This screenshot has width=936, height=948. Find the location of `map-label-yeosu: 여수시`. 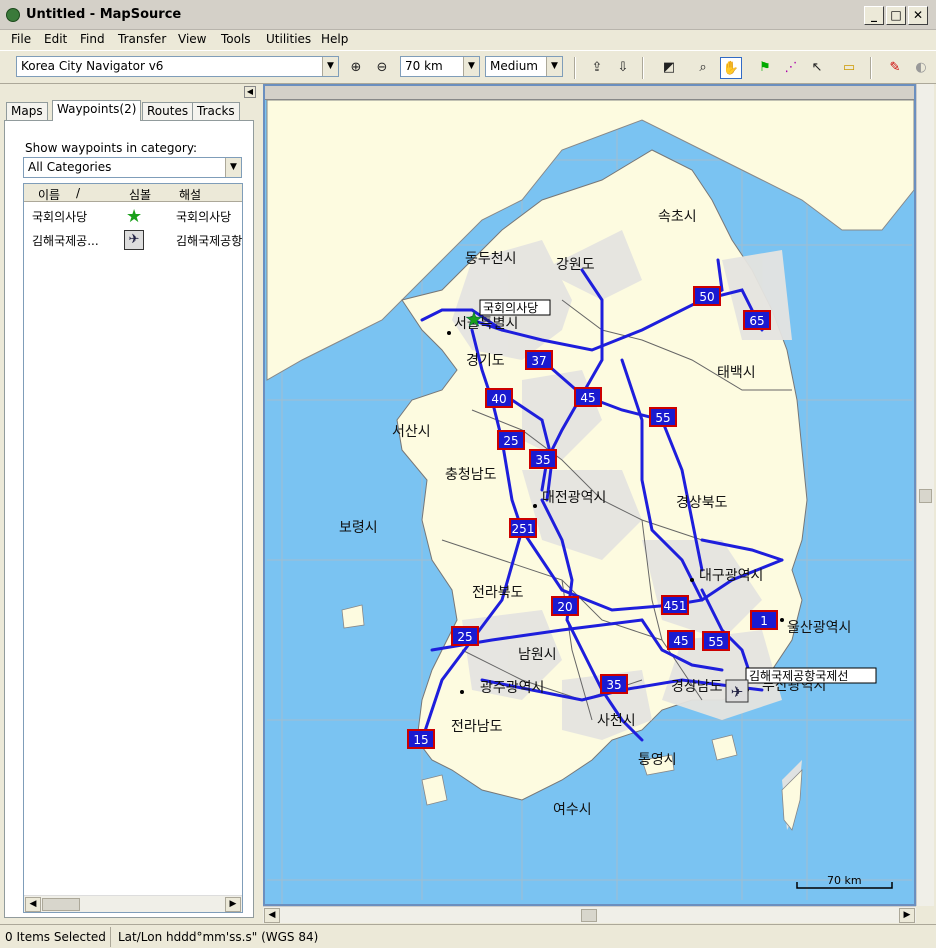

map-label-yeosu: 여수시 is located at coordinates (572, 810).